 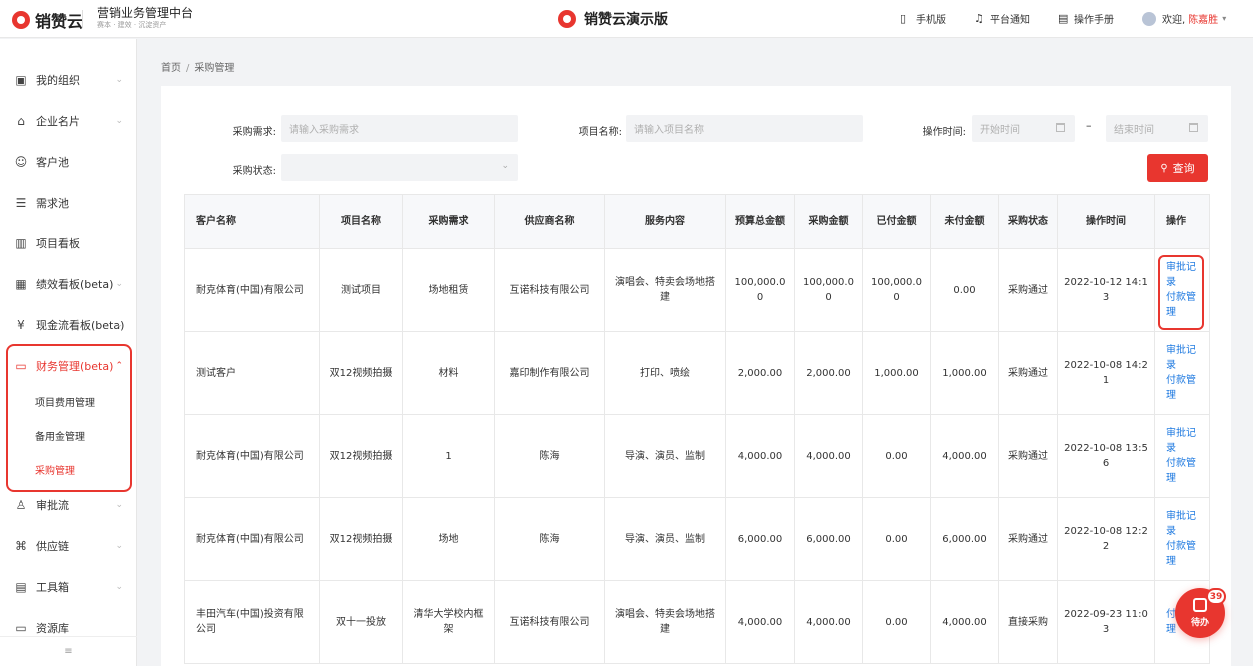 What do you see at coordinates (68, 325) in the screenshot?
I see `sidebar-item-cashflow-board: ¥ 现金流看板(beta) ⌄` at bounding box center [68, 325].